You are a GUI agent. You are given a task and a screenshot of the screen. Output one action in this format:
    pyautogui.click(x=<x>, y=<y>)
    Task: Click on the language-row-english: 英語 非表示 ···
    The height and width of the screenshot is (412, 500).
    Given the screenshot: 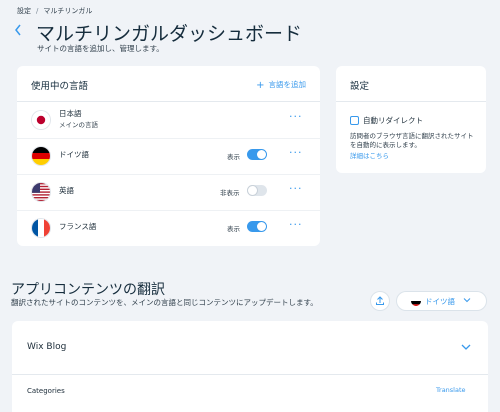 What is the action you would take?
    pyautogui.click(x=168, y=192)
    